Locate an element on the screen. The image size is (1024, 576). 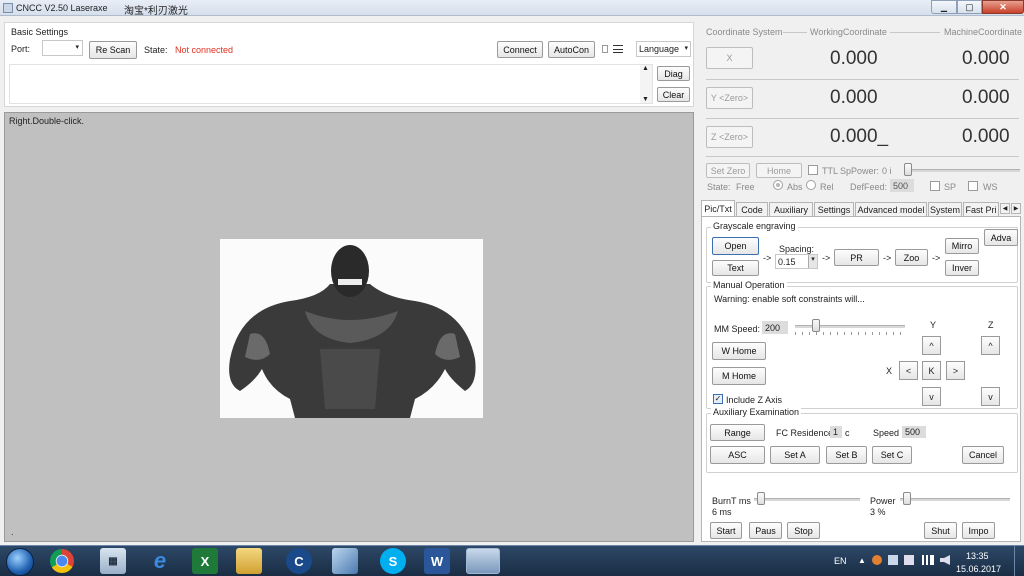
autocon-button: AutoCon is located at coordinates (571, 49).